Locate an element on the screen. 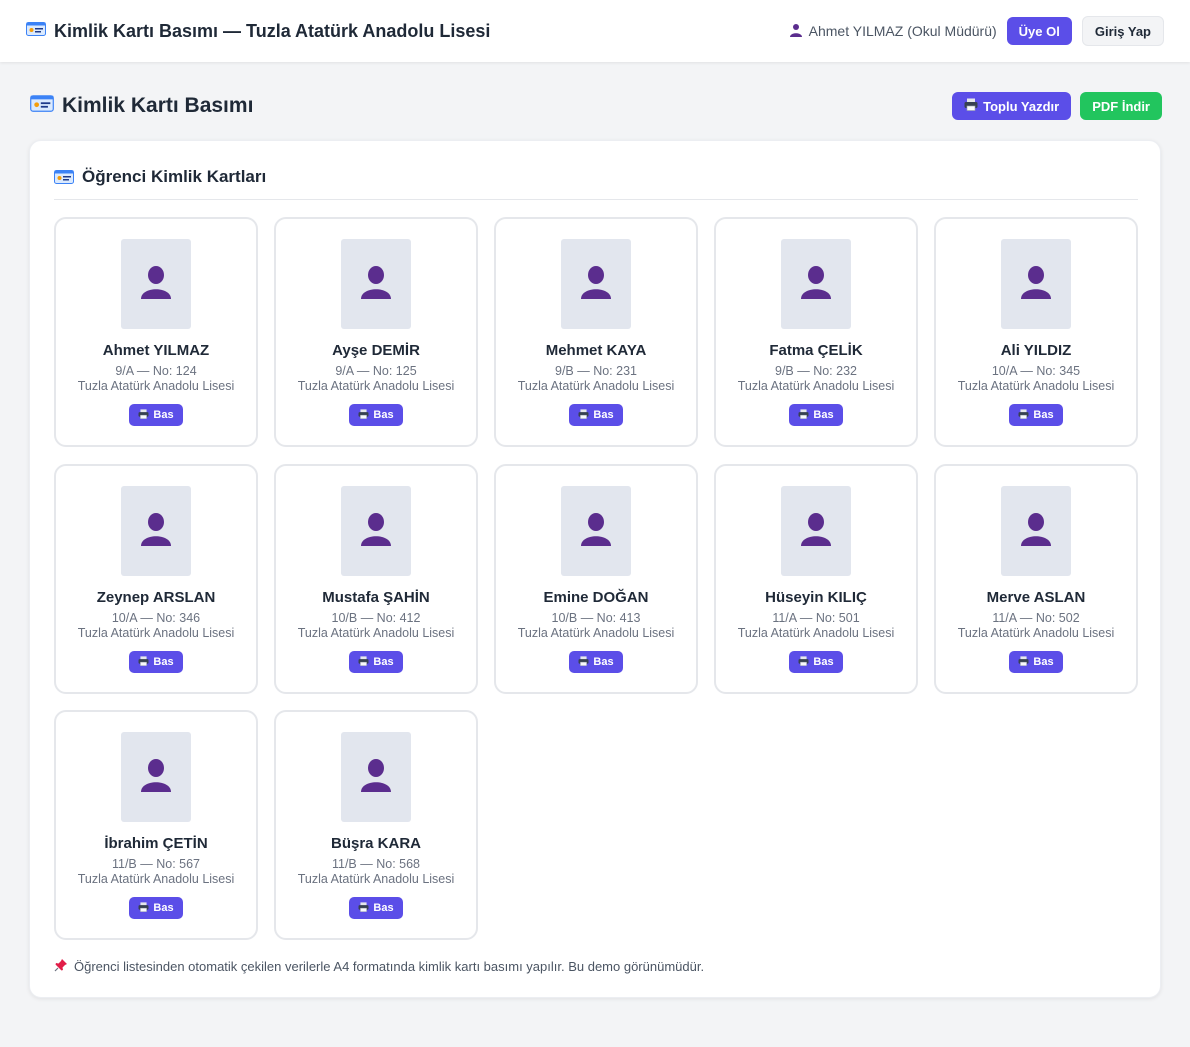  student-class-number: 9/A — No: 125 is located at coordinates (376, 371).